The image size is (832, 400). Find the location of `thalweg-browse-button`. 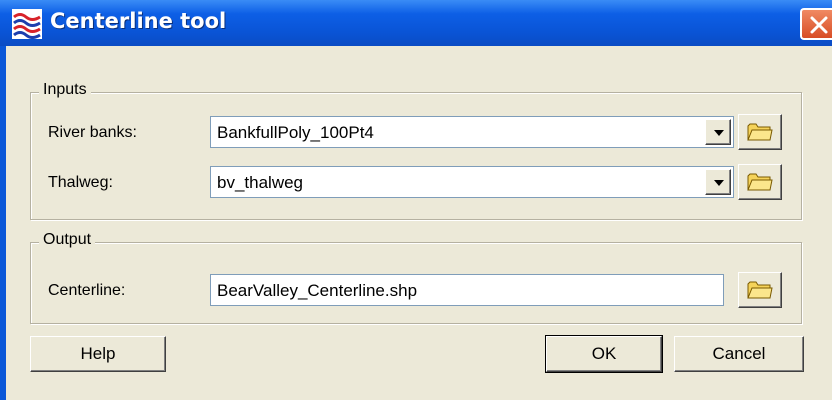

thalweg-browse-button is located at coordinates (760, 182).